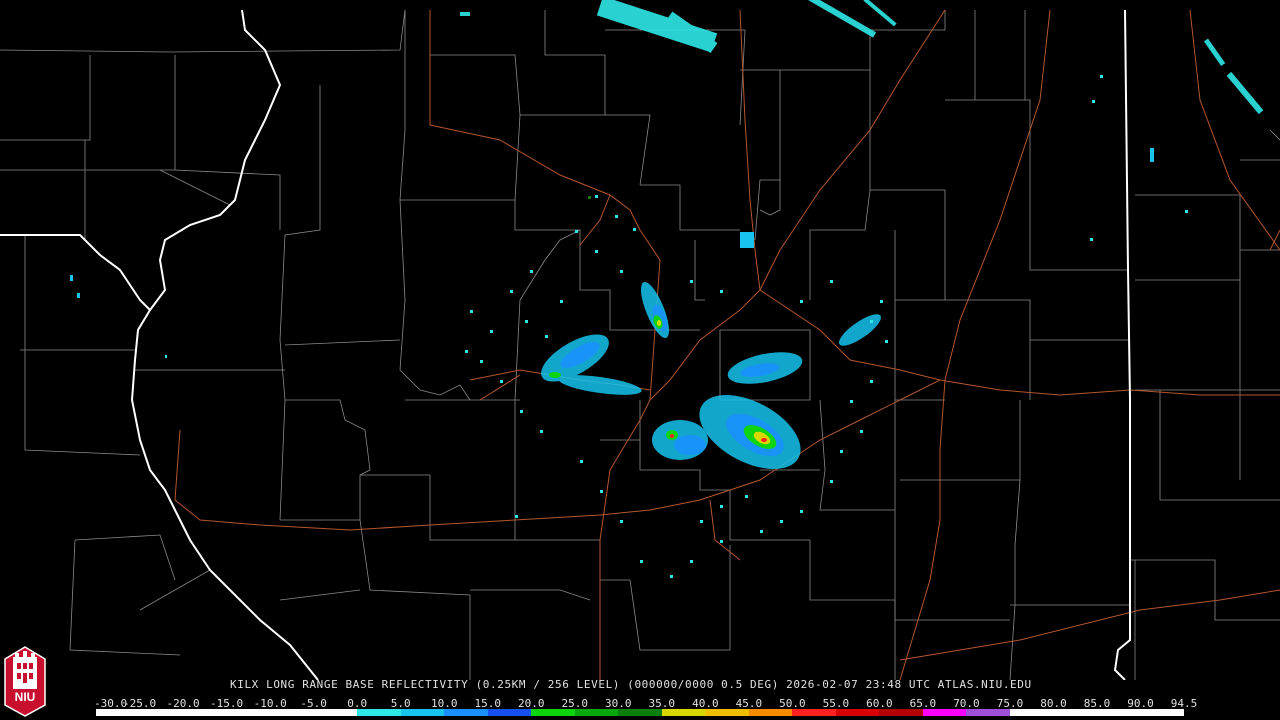  I want to click on color-scale-bar, so click(640, 712).